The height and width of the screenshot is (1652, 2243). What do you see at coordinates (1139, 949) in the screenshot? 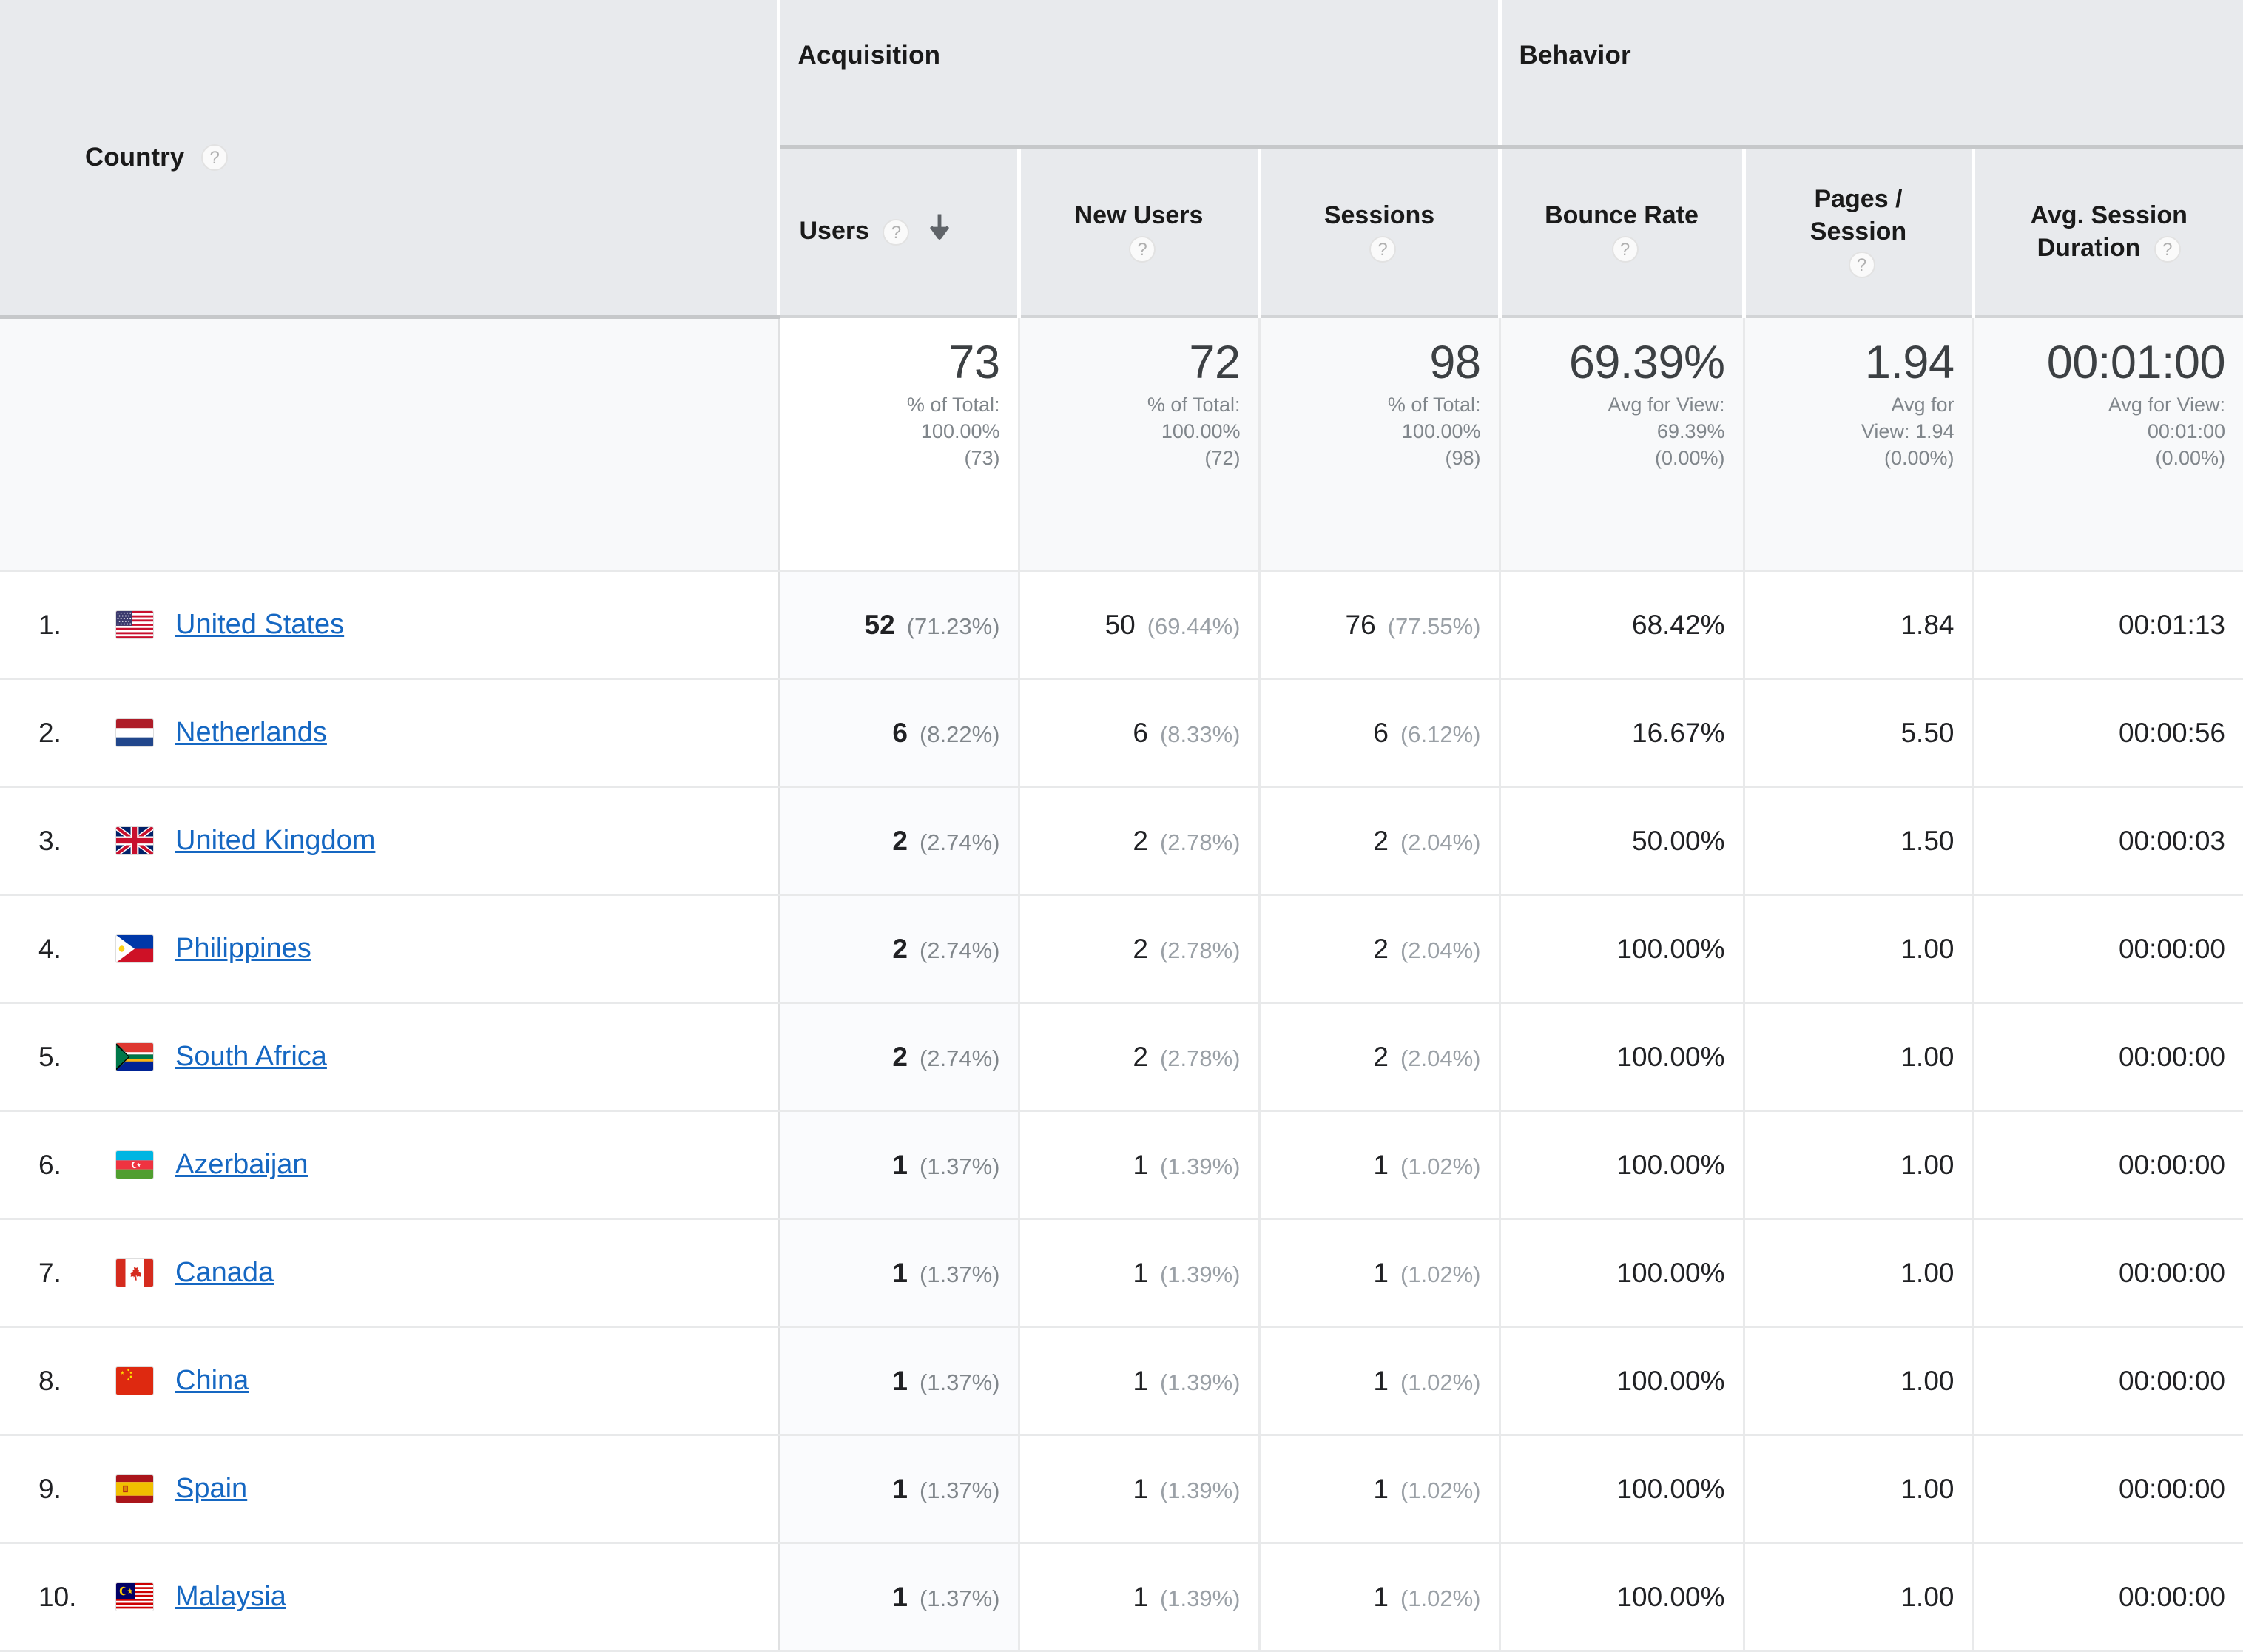
I see `cell-new-users: 2(2.78%)` at bounding box center [1139, 949].